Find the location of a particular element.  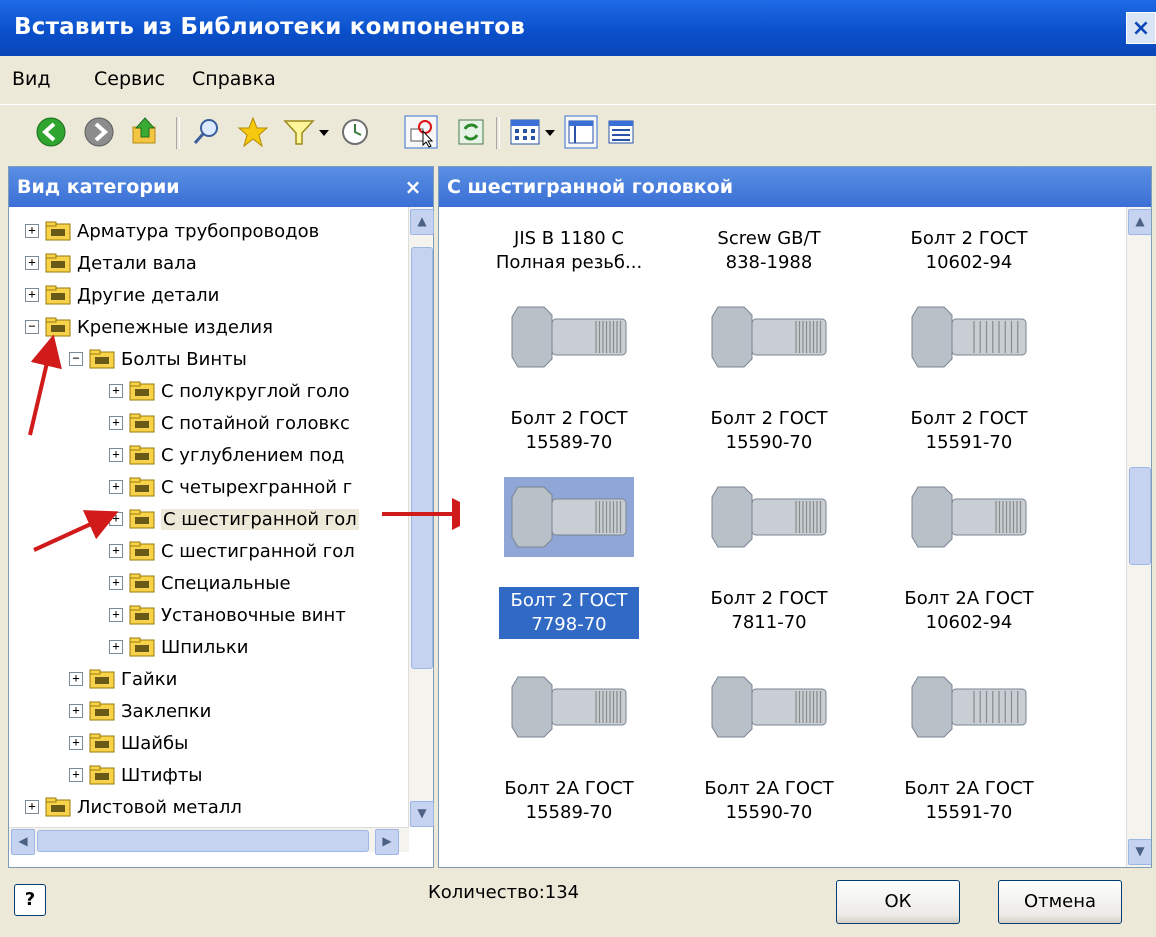

component-standard: 7811-70 is located at coordinates (769, 622).